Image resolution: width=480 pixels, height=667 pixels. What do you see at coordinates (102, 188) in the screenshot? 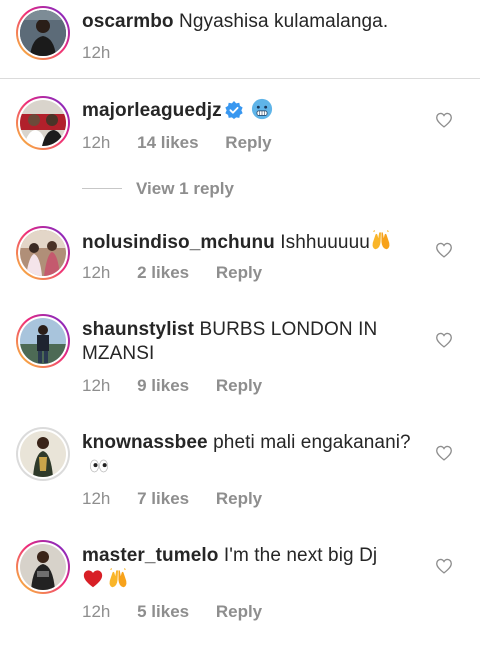
I see `divider-line` at bounding box center [102, 188].